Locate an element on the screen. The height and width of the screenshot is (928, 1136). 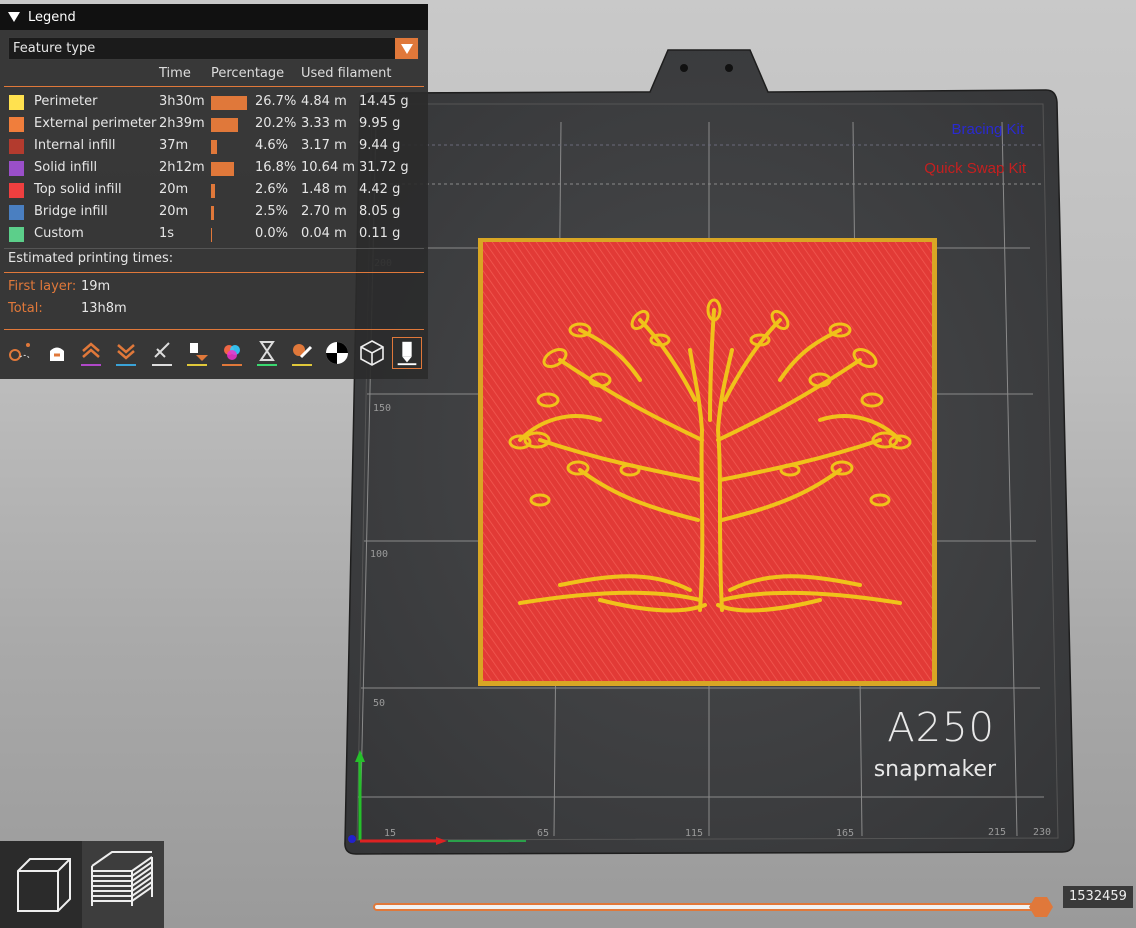
feature-length: 1.48 m is located at coordinates (324, 189).